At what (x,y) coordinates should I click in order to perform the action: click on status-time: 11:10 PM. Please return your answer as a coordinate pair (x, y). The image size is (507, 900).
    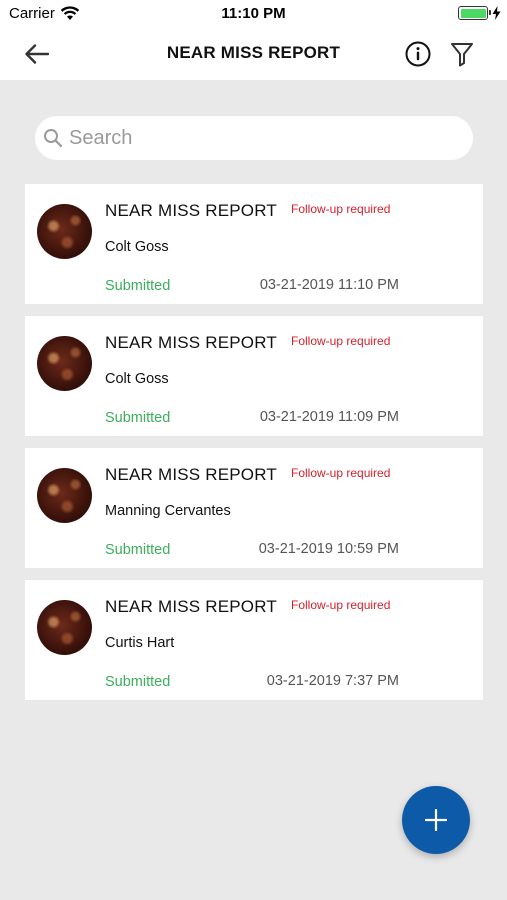
    Looking at the image, I should click on (253, 13).